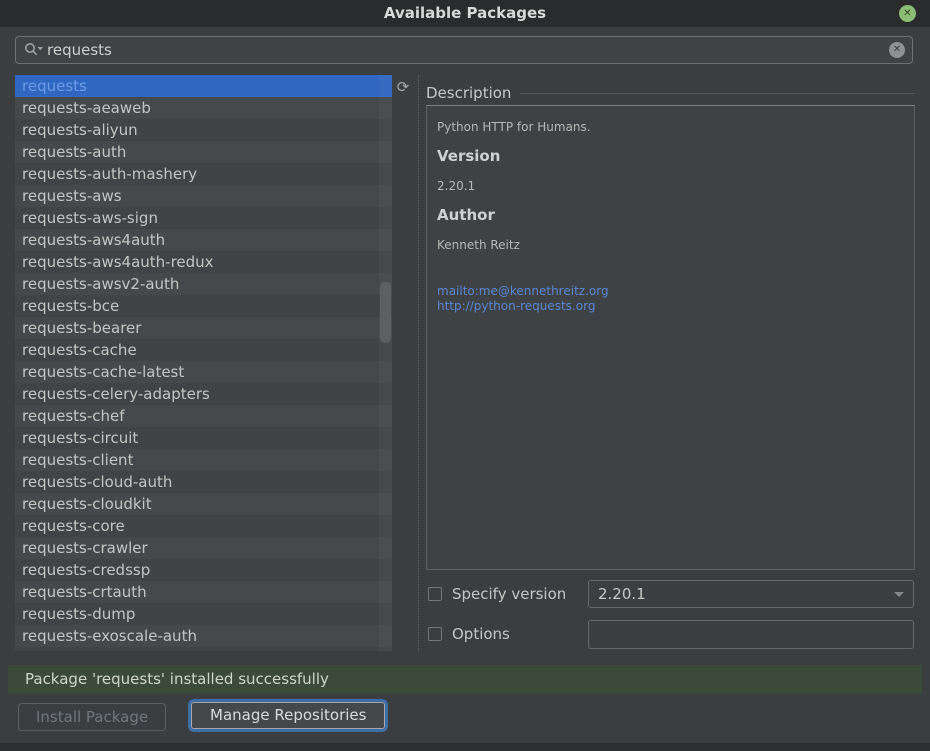 The width and height of the screenshot is (930, 751). Describe the element at coordinates (751, 634) in the screenshot. I see `options-input` at that location.